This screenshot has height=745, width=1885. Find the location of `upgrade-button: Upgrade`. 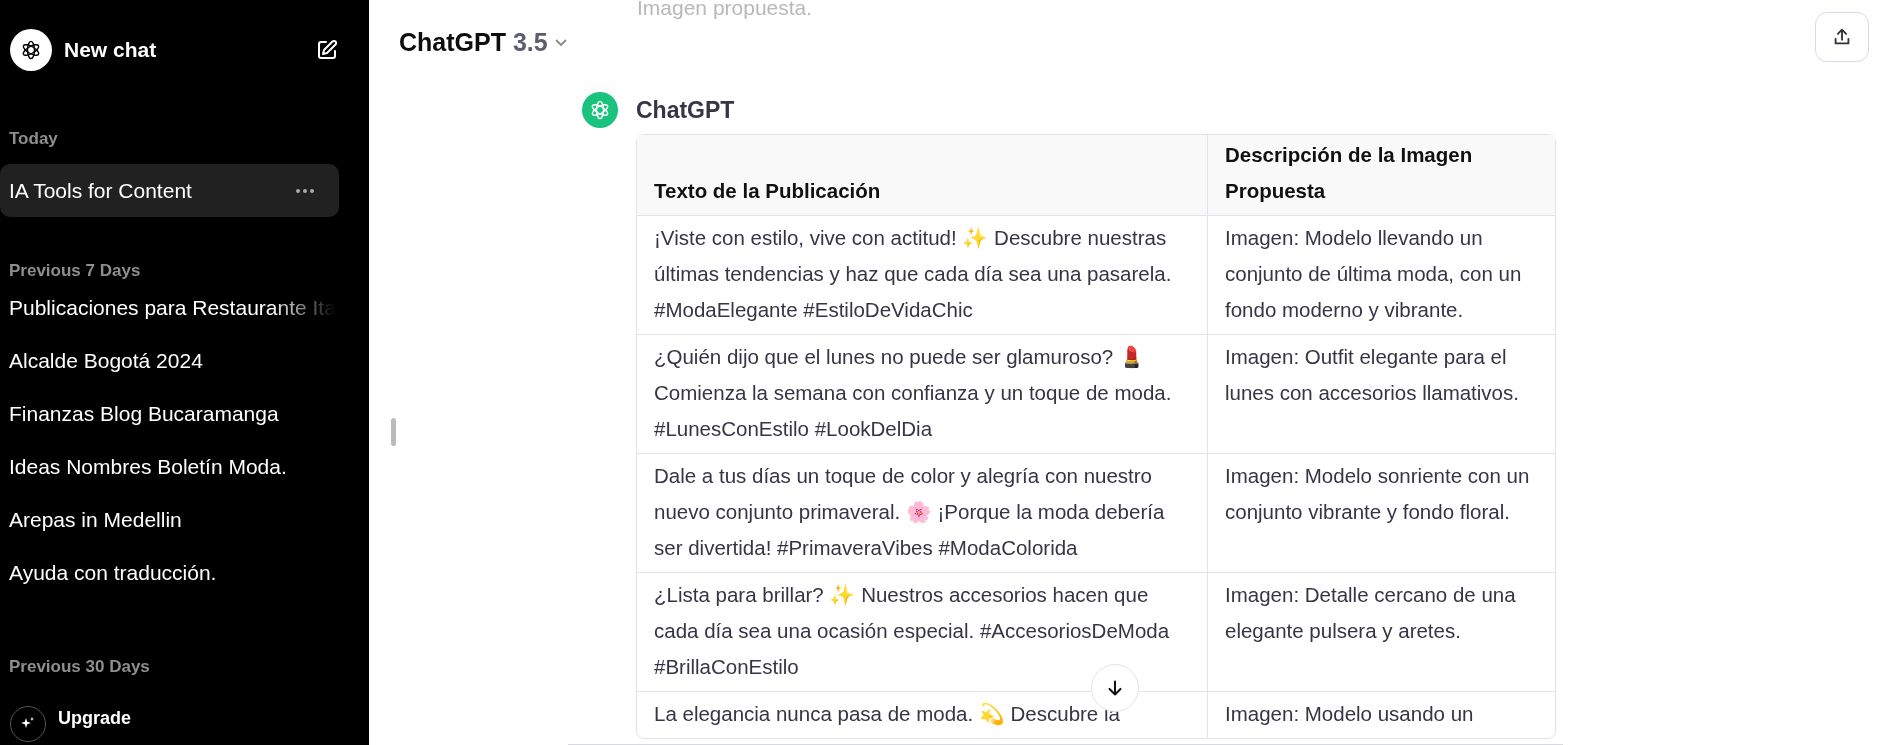

upgrade-button: Upgrade is located at coordinates (184, 724).